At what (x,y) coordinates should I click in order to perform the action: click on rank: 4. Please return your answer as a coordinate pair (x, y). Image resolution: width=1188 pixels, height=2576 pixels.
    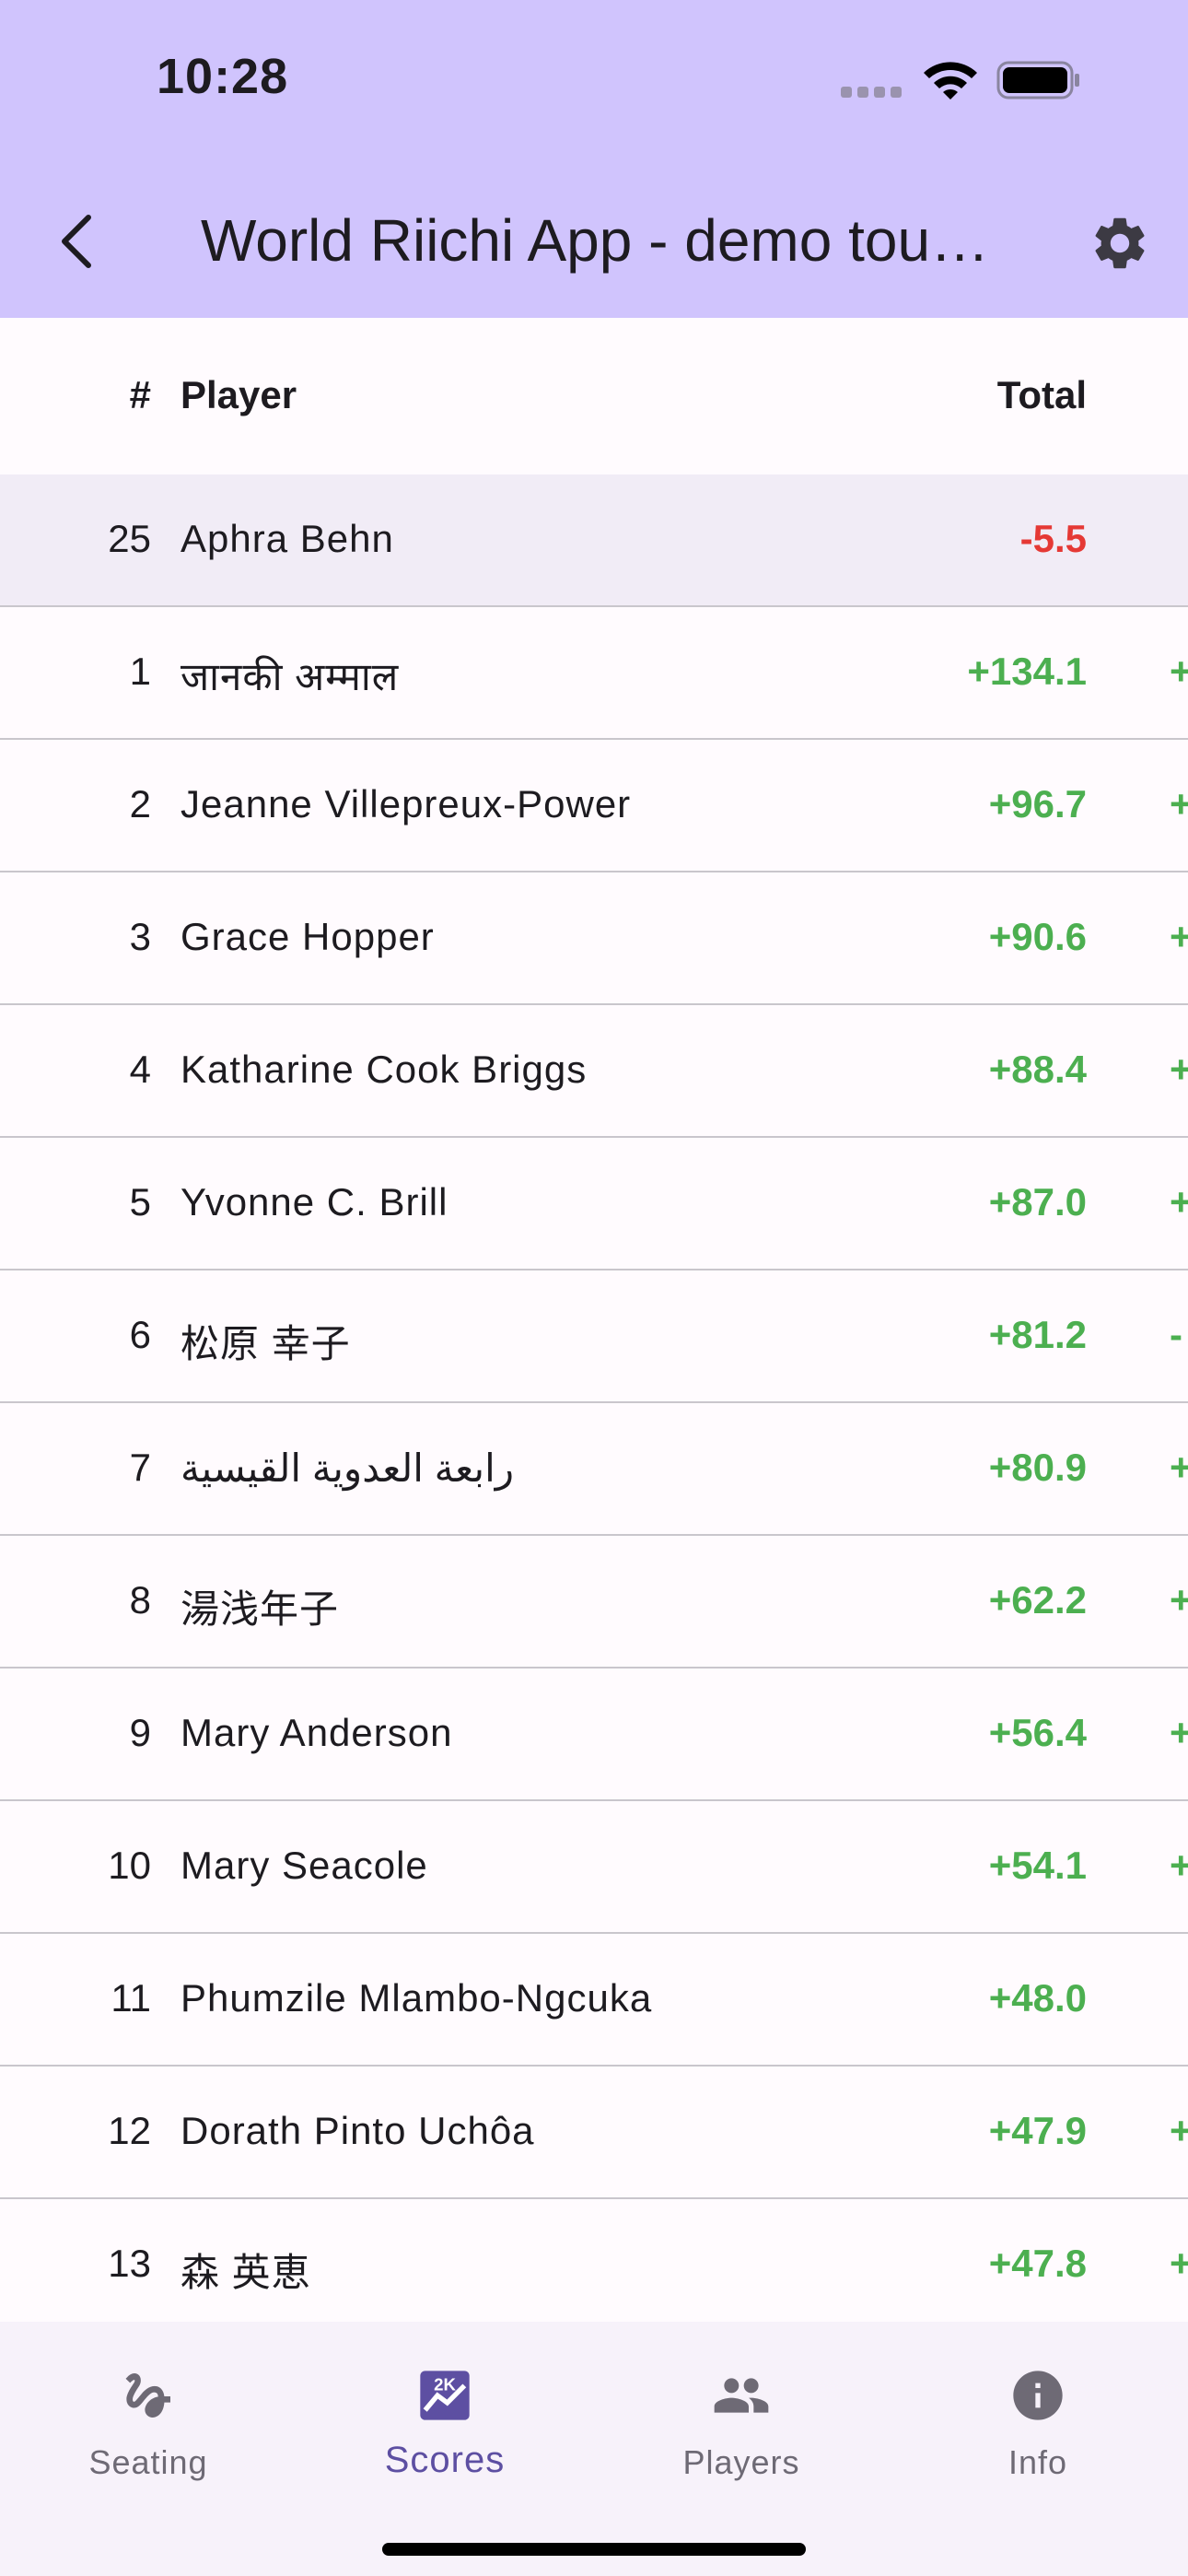
    Looking at the image, I should click on (140, 1069).